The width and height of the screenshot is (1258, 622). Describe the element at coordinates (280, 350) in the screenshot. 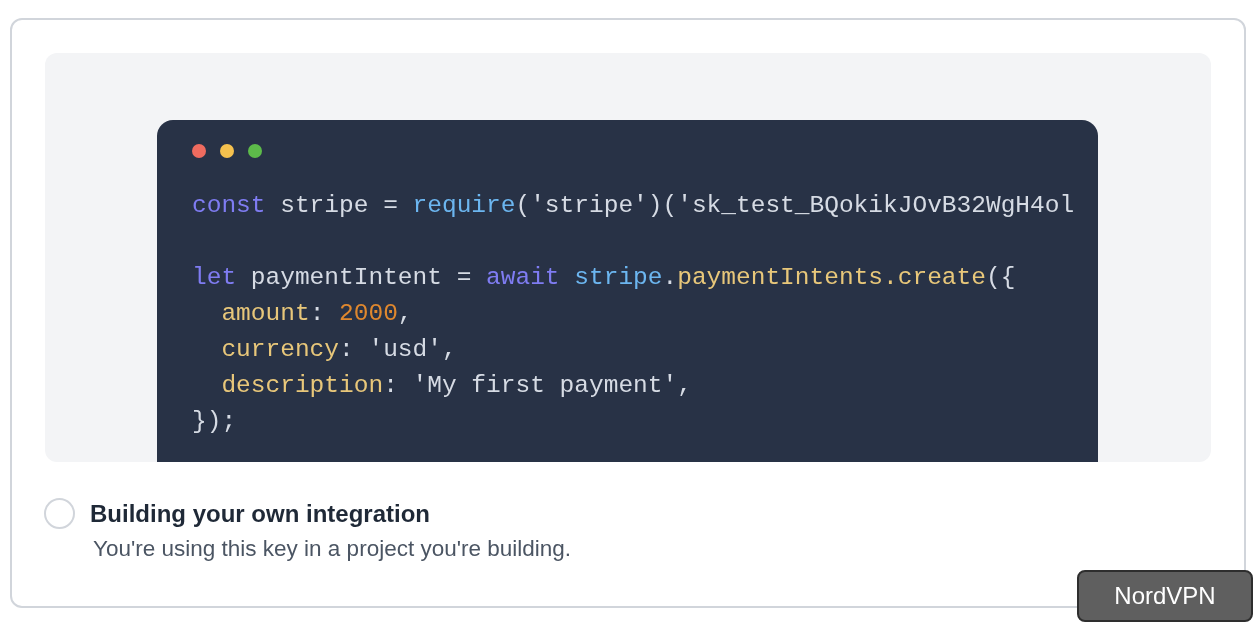

I see `code-property: currency` at that location.